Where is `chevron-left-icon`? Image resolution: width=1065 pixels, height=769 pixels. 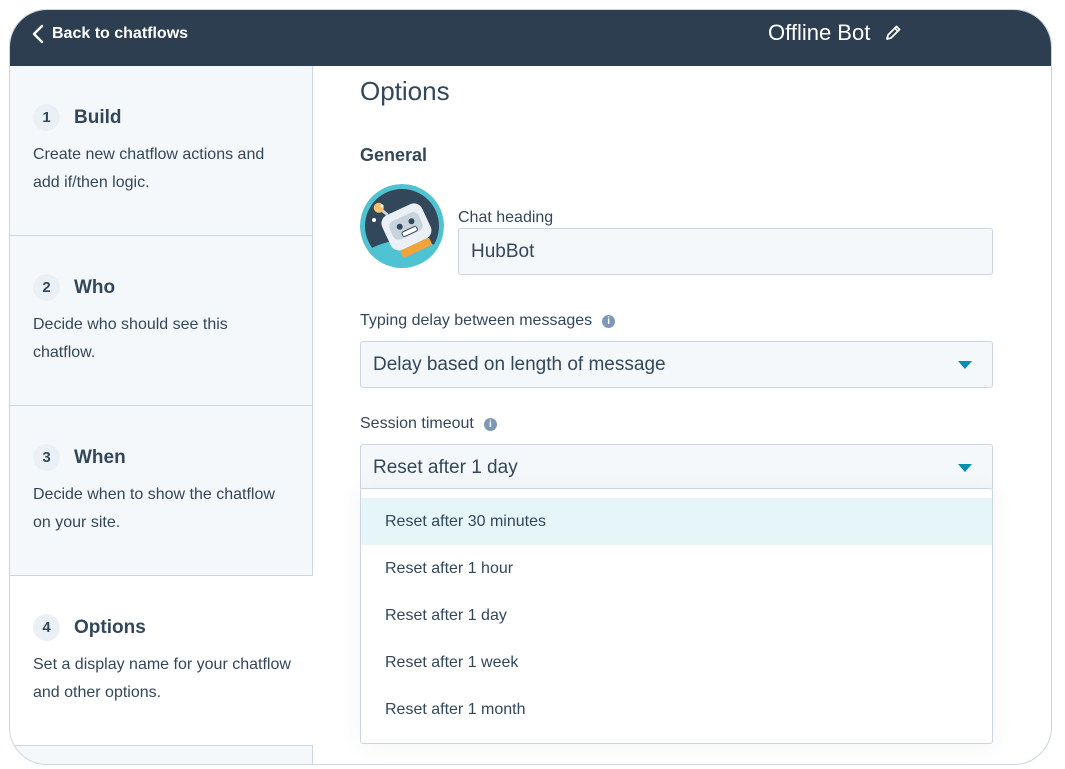 chevron-left-icon is located at coordinates (38, 34).